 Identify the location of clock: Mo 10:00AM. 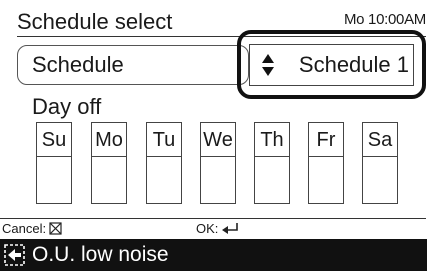
(384, 19).